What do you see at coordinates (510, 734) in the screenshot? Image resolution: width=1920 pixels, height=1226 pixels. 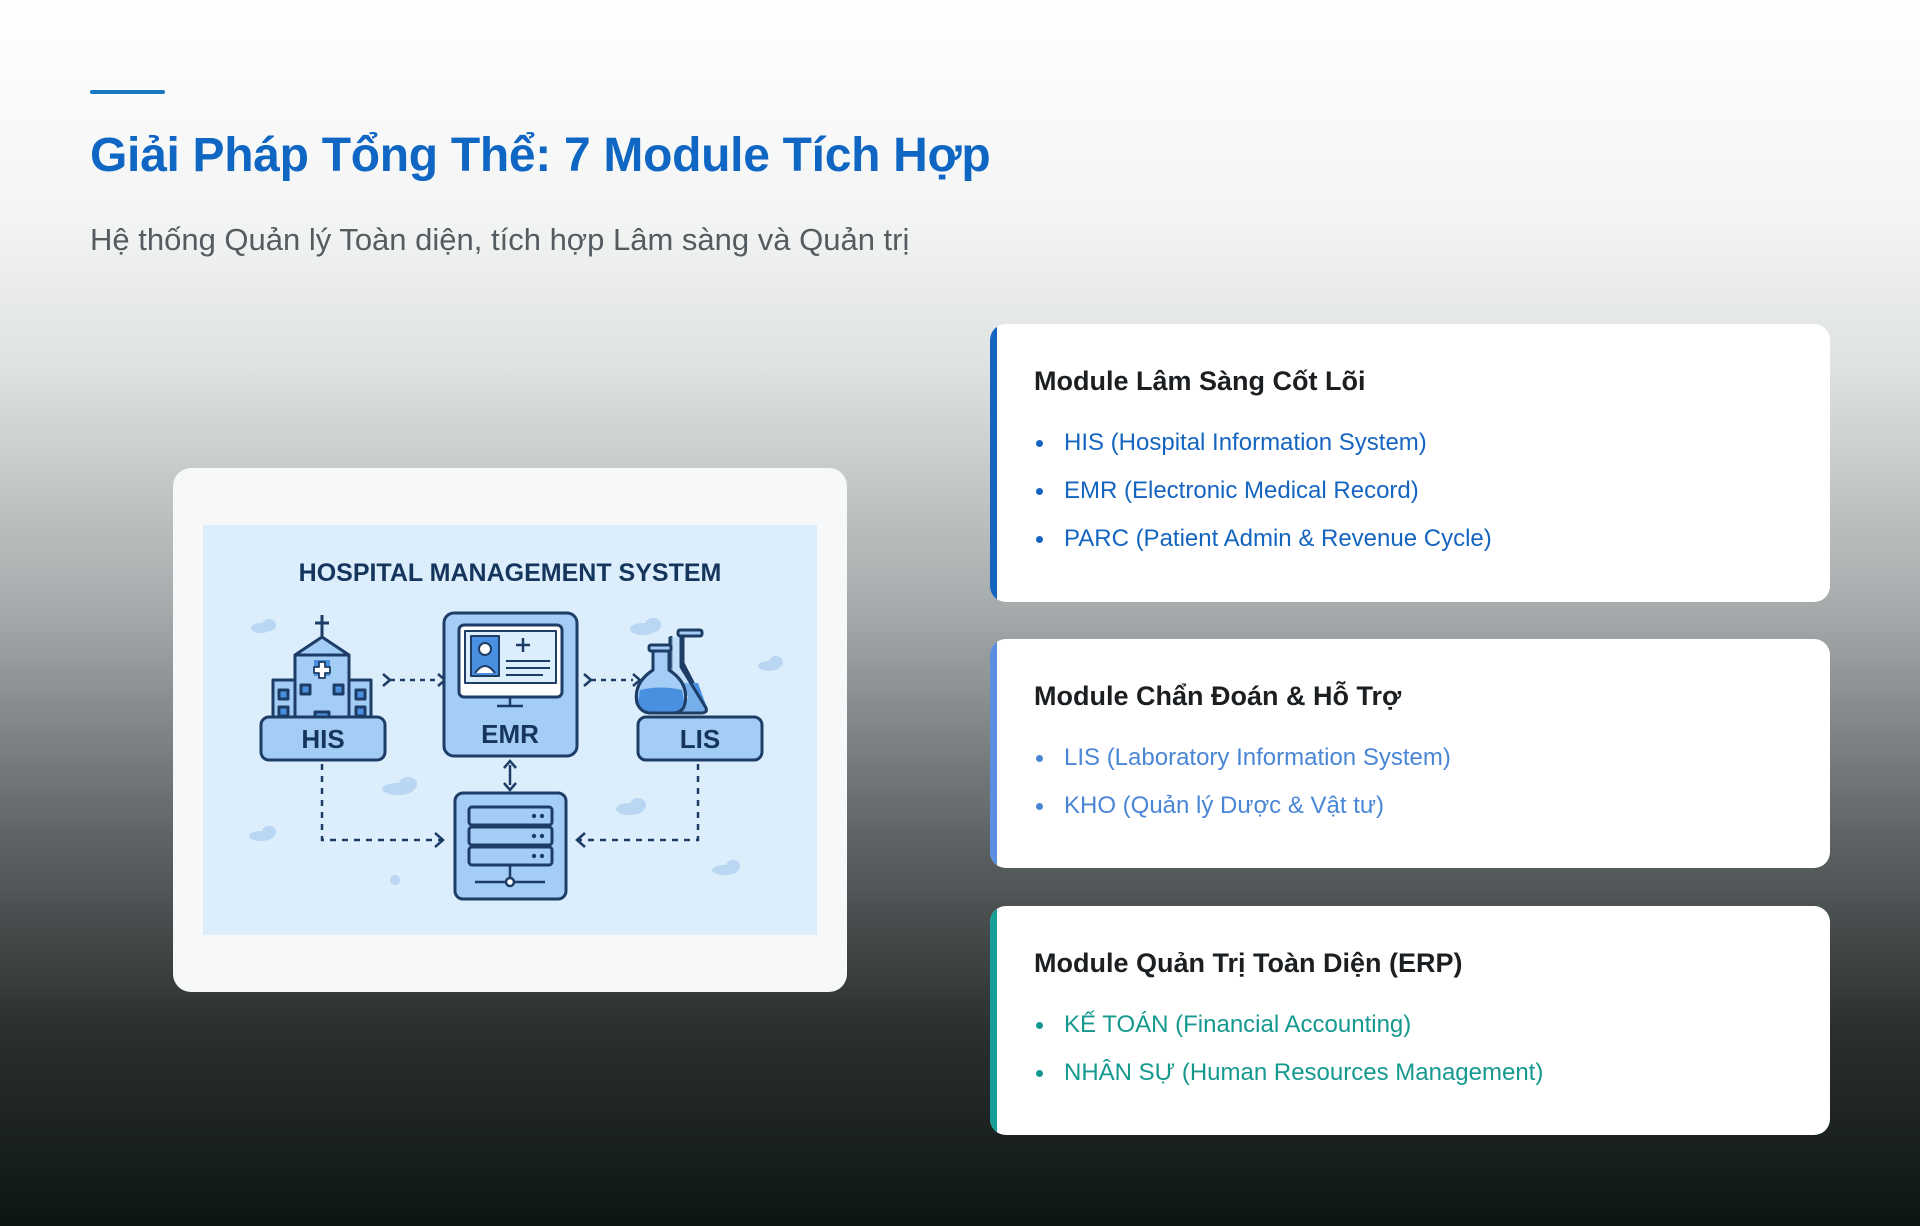 I see `emr-label: EMR` at bounding box center [510, 734].